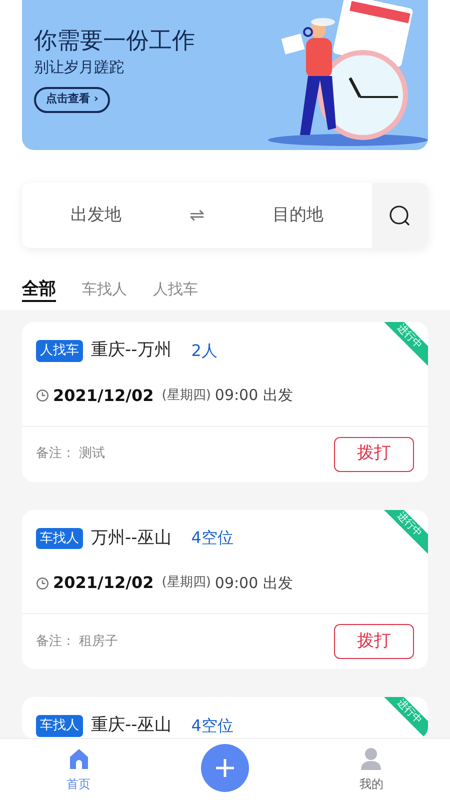  What do you see at coordinates (197, 215) in the screenshot?
I see `swap-icon: ⇌` at bounding box center [197, 215].